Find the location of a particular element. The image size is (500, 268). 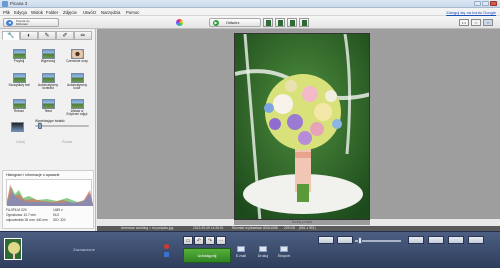

tool-label: Automatyczny kontrast is located at coordinates (48, 87).